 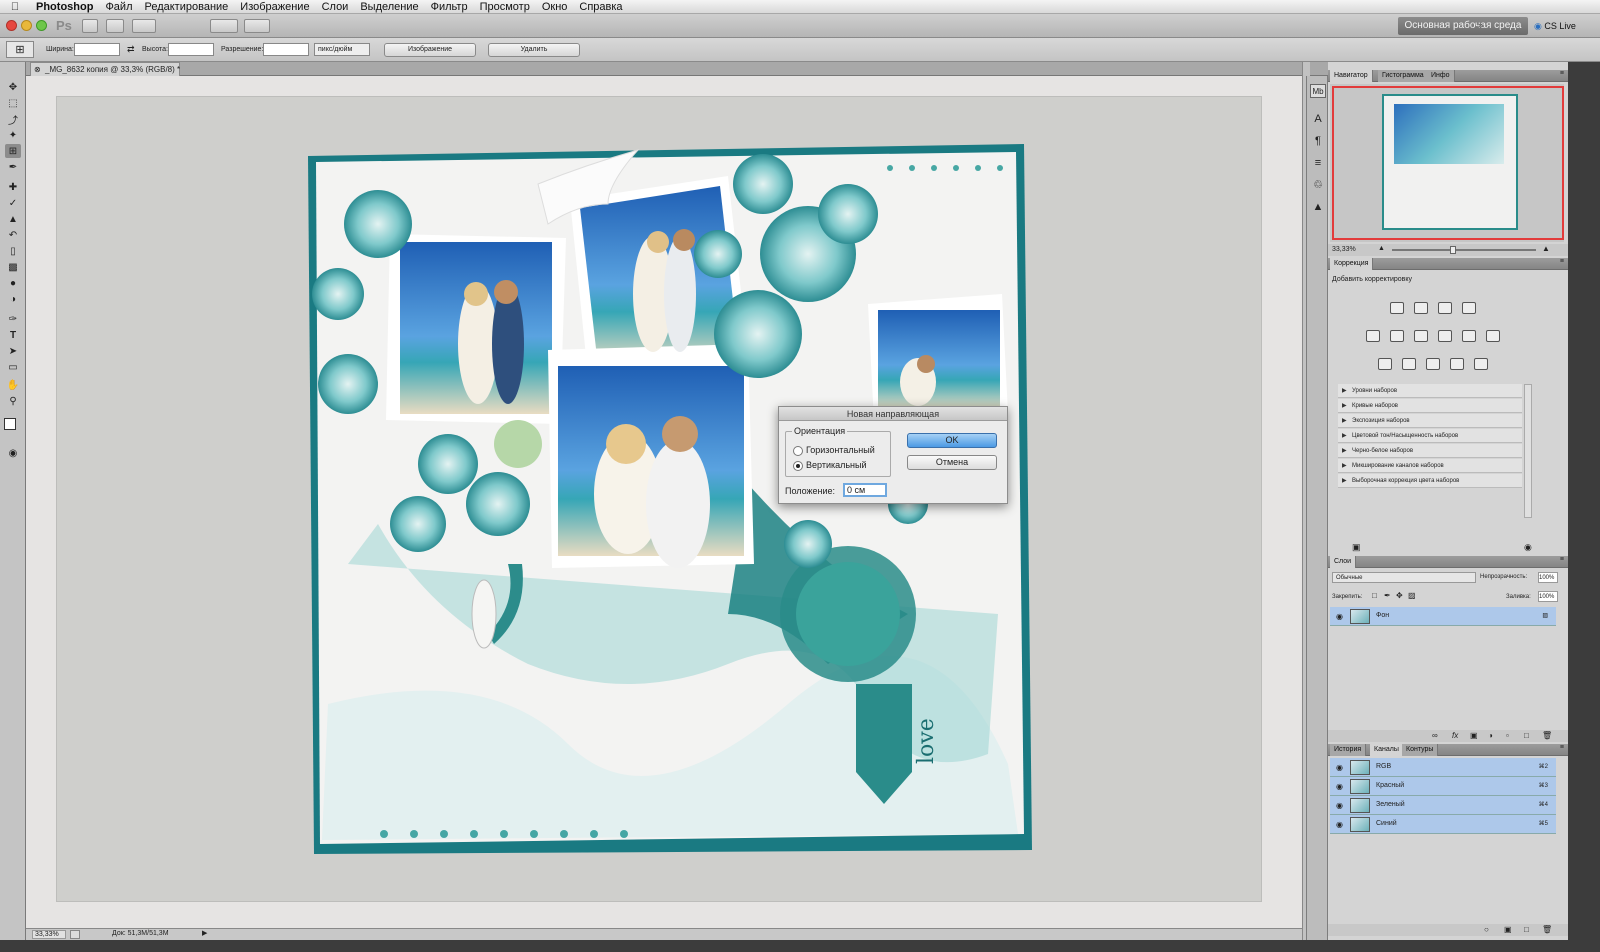 I want to click on levels-icon, so click(x=1421, y=308).